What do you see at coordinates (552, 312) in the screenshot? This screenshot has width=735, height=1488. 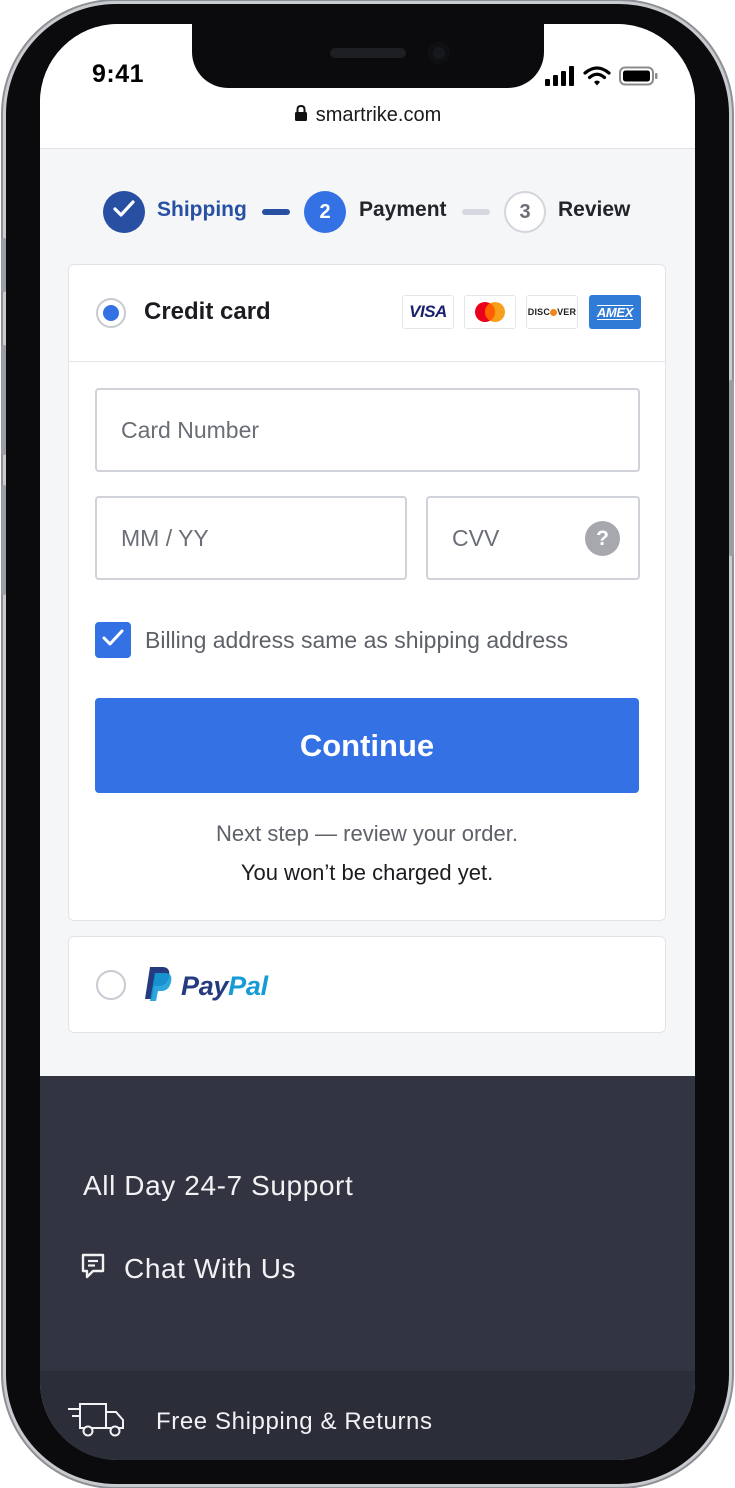 I see `discover-icon: DISC VER` at bounding box center [552, 312].